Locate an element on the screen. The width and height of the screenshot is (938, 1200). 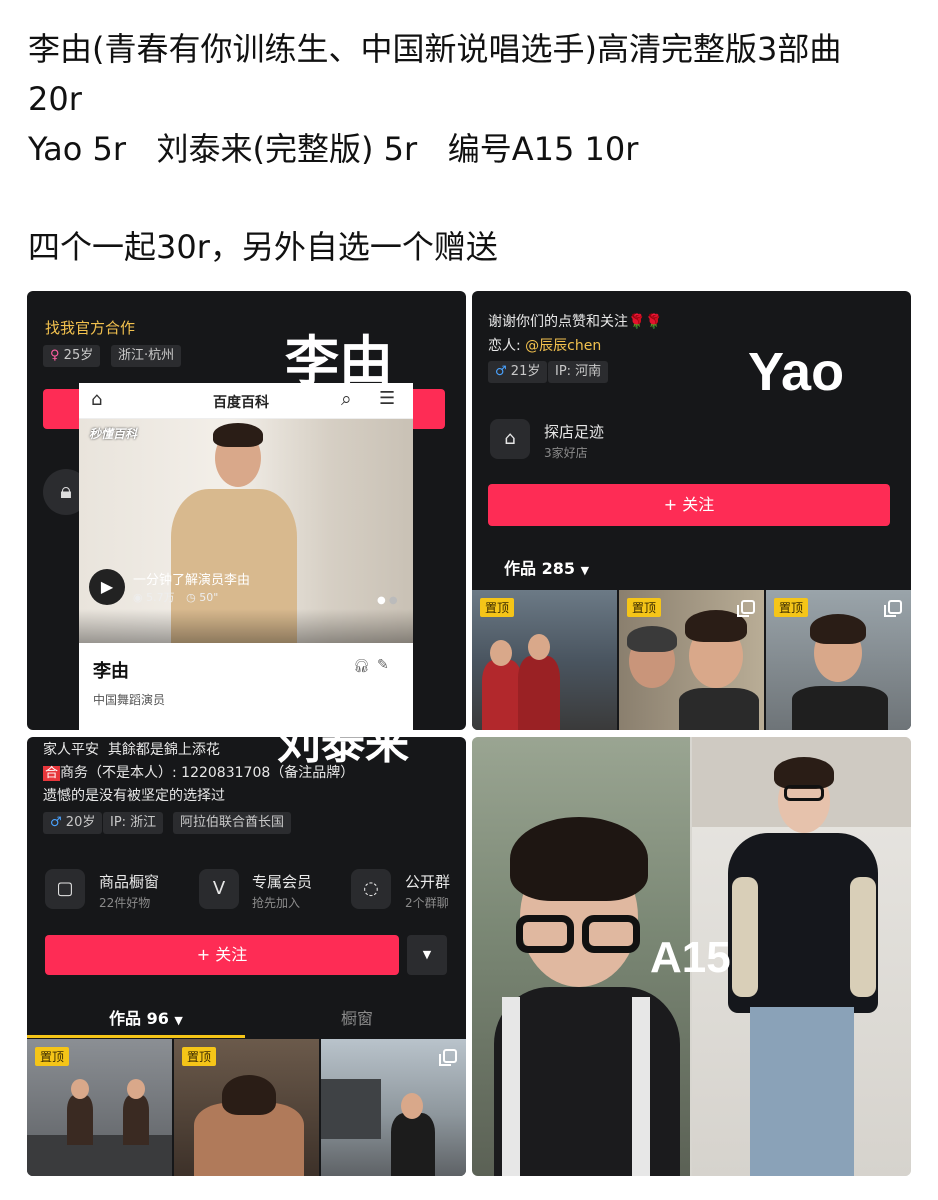
baike-header: ⌂ 百度百科 ⌕ ☰ is located at coordinates (246, 401).